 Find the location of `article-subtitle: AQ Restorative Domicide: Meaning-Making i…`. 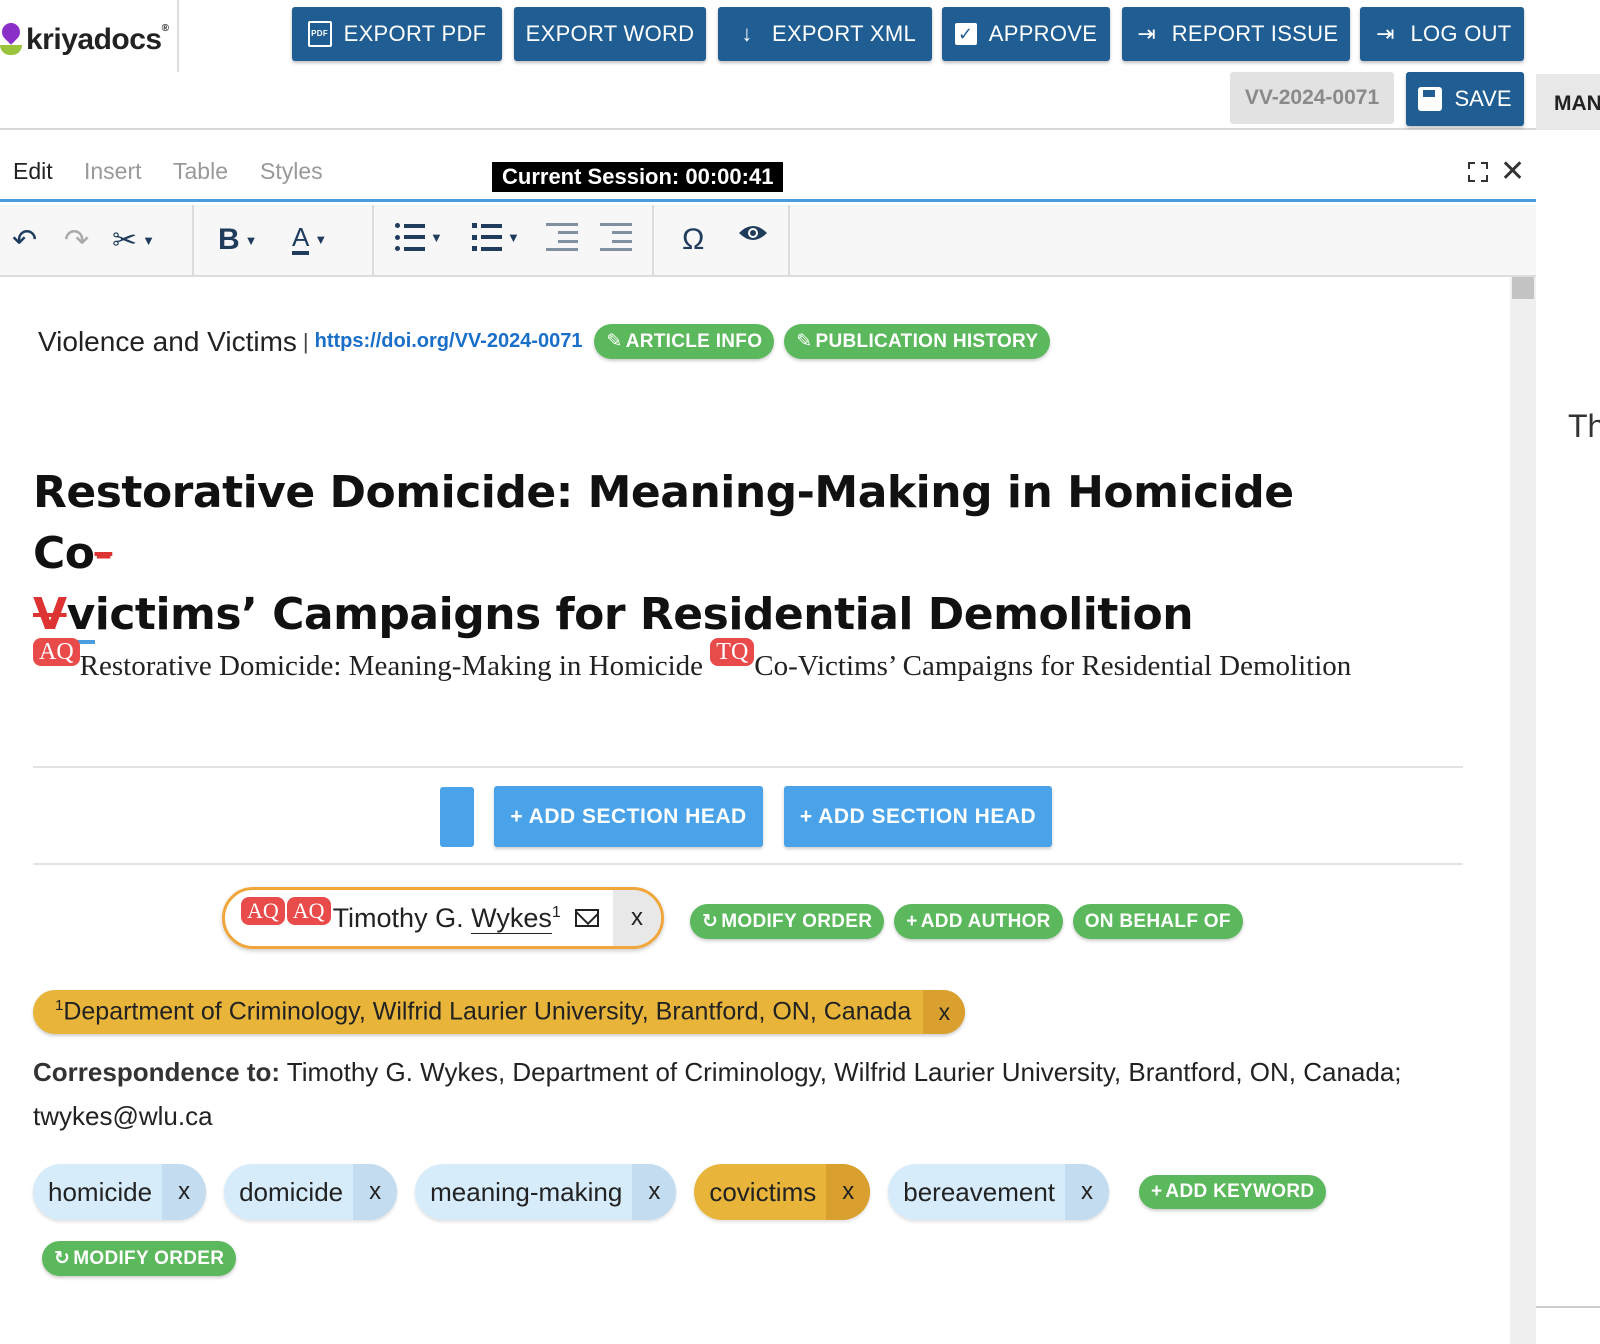

article-subtitle: AQ Restorative Domicide: Meaning-Making i… is located at coordinates (723, 663).